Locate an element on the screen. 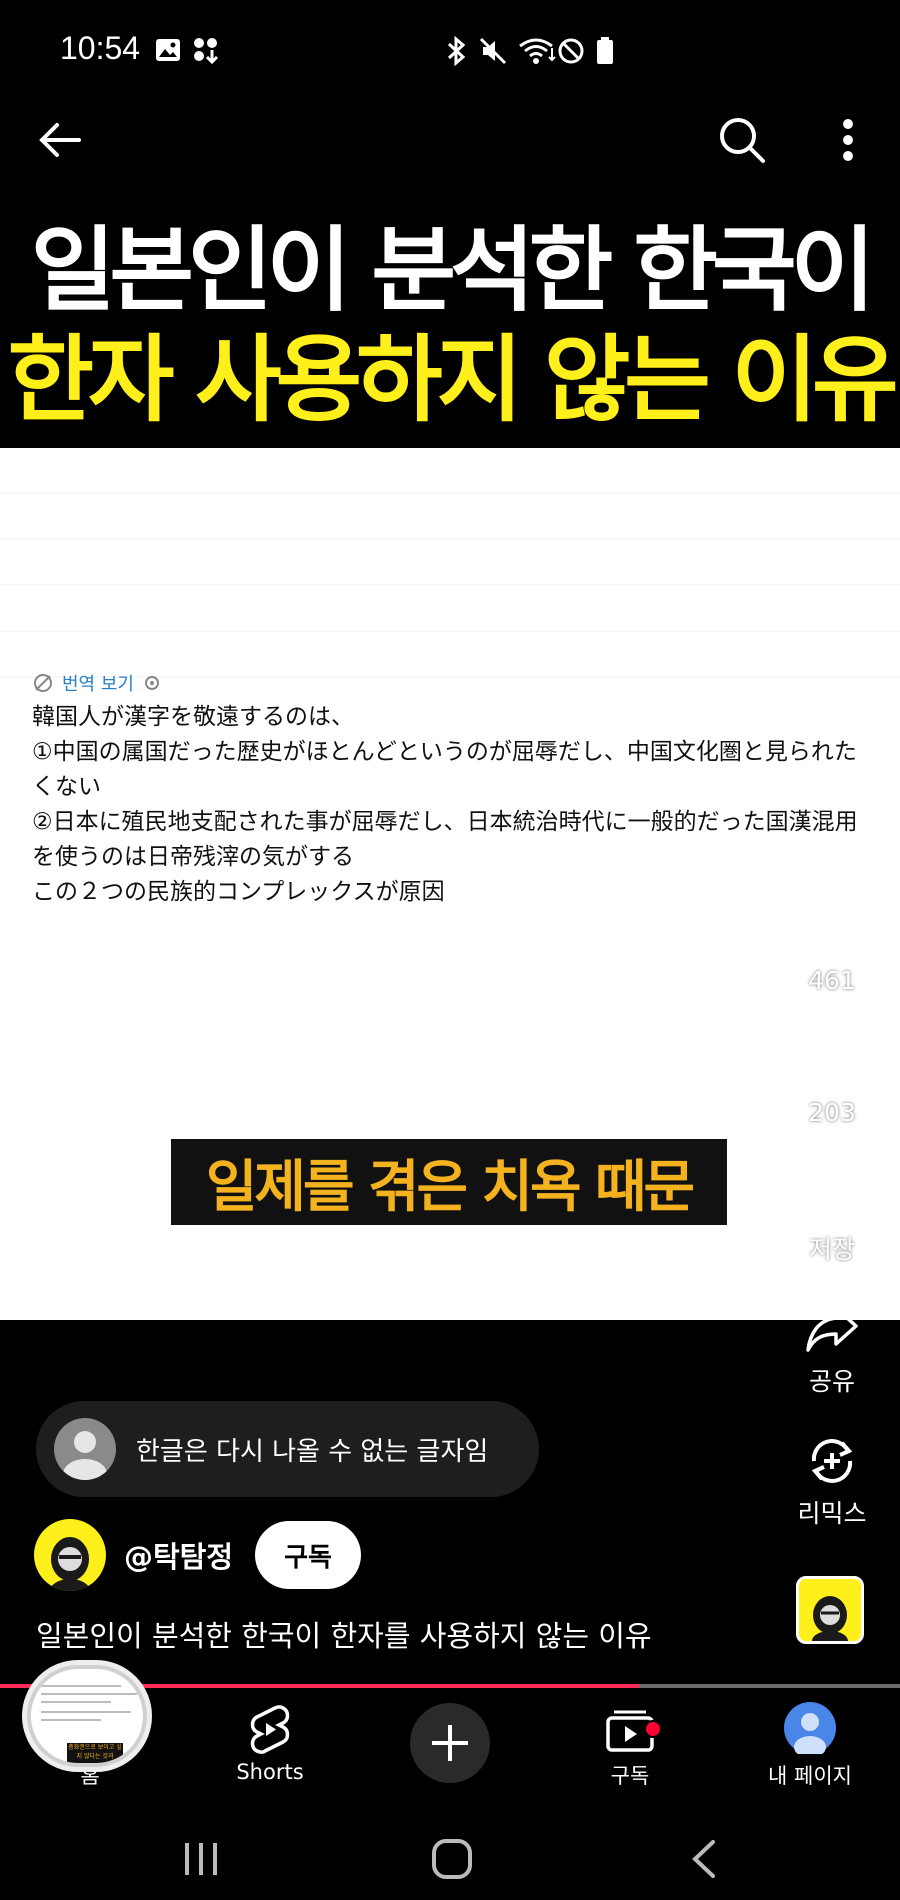 The width and height of the screenshot is (900, 1900). like-button: 461 is located at coordinates (832, 948).